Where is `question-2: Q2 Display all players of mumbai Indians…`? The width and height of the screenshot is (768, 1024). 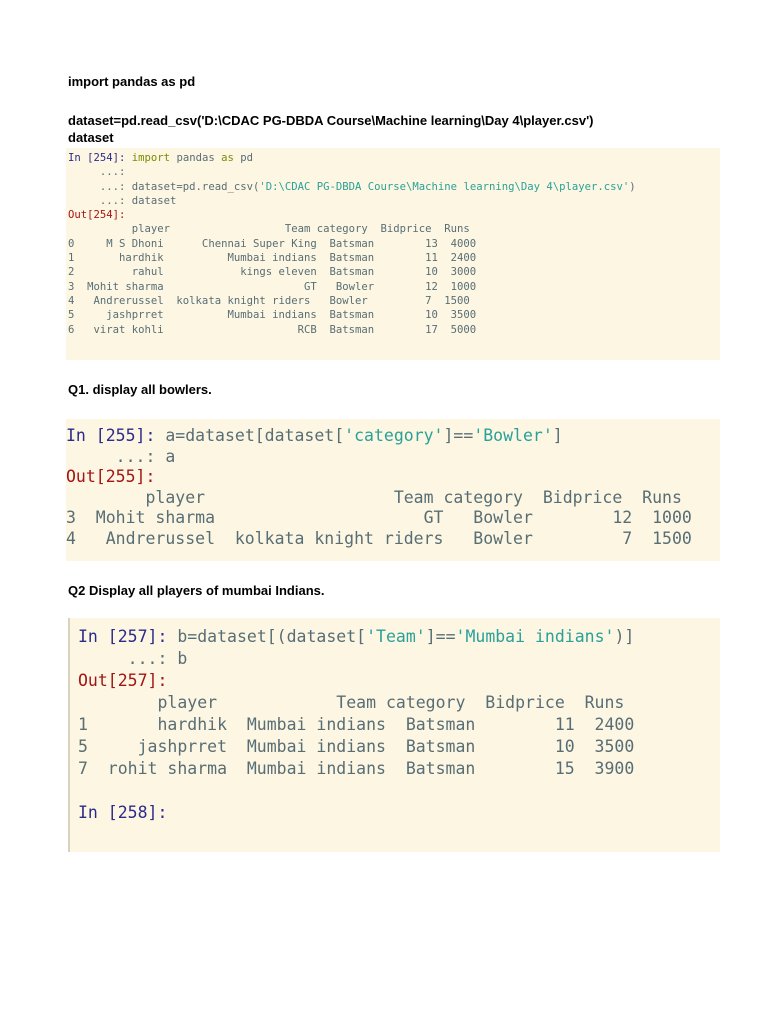
question-2: Q2 Display all players of mumbai Indians… is located at coordinates (196, 590).